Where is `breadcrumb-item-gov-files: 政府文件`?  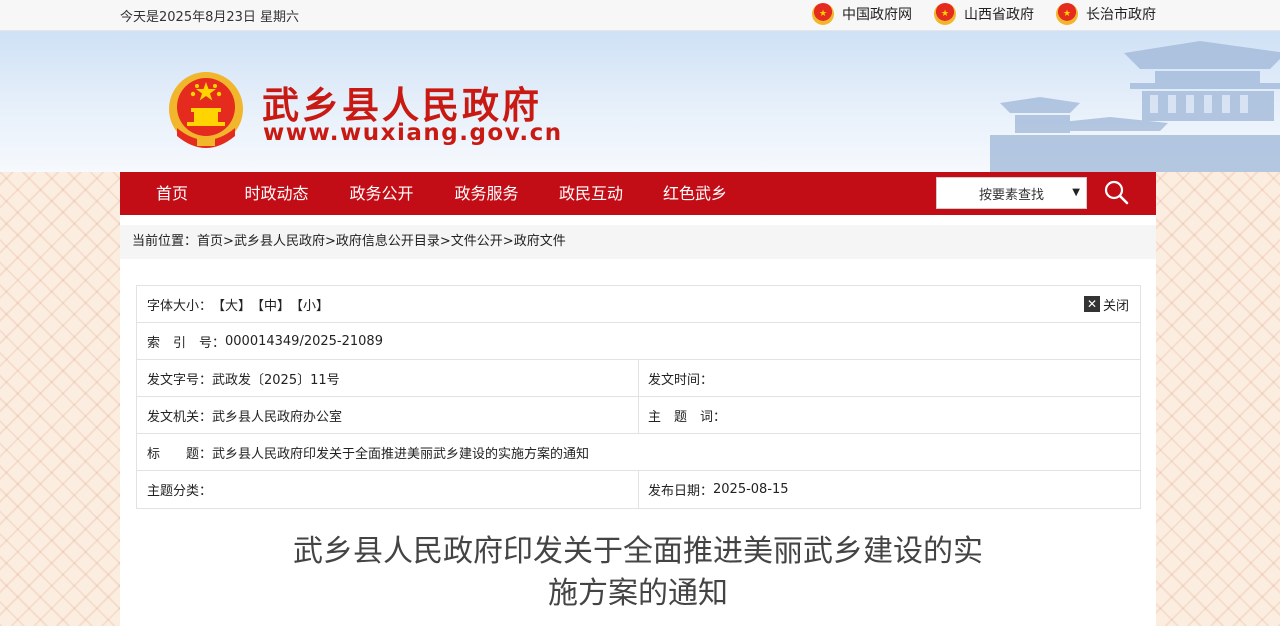
breadcrumb-item-gov-files: 政府文件 is located at coordinates (540, 241).